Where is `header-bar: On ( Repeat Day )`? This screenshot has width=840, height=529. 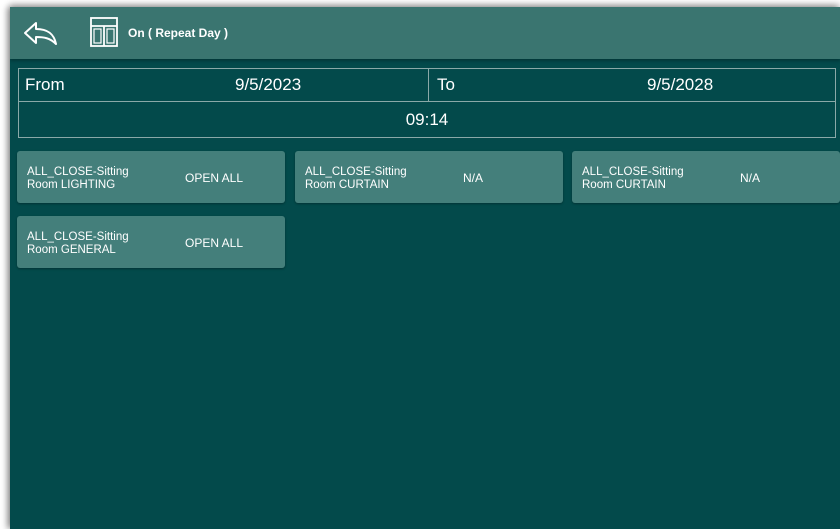
header-bar: On ( Repeat Day ) is located at coordinates (425, 33).